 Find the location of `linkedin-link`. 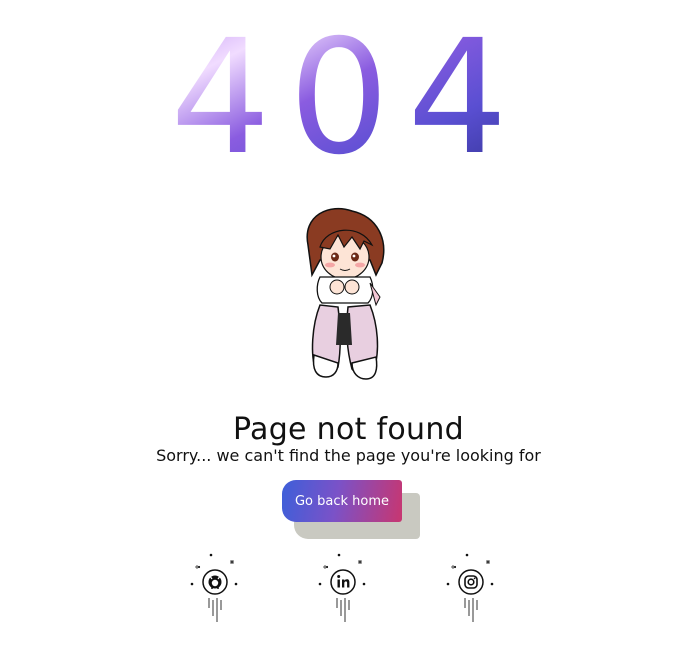

linkedin-link is located at coordinates (344, 590).